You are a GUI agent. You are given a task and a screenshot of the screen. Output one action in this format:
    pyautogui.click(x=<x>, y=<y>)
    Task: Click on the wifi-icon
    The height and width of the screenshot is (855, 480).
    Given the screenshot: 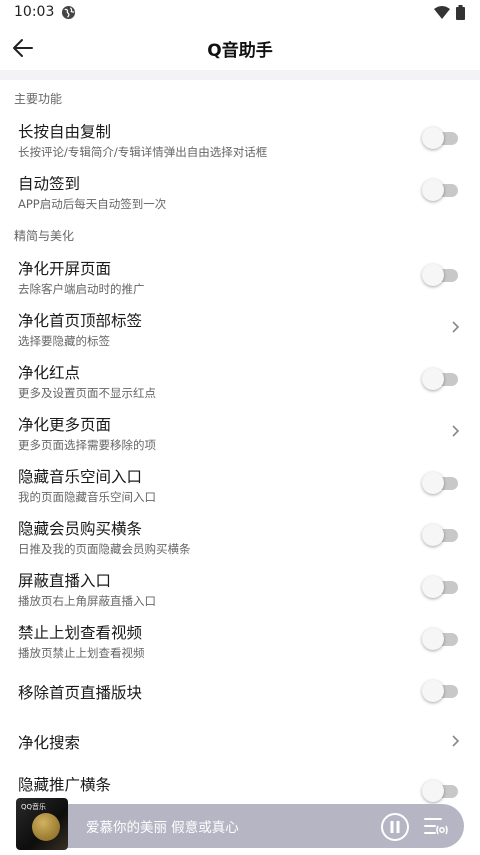 What is the action you would take?
    pyautogui.click(x=442, y=12)
    